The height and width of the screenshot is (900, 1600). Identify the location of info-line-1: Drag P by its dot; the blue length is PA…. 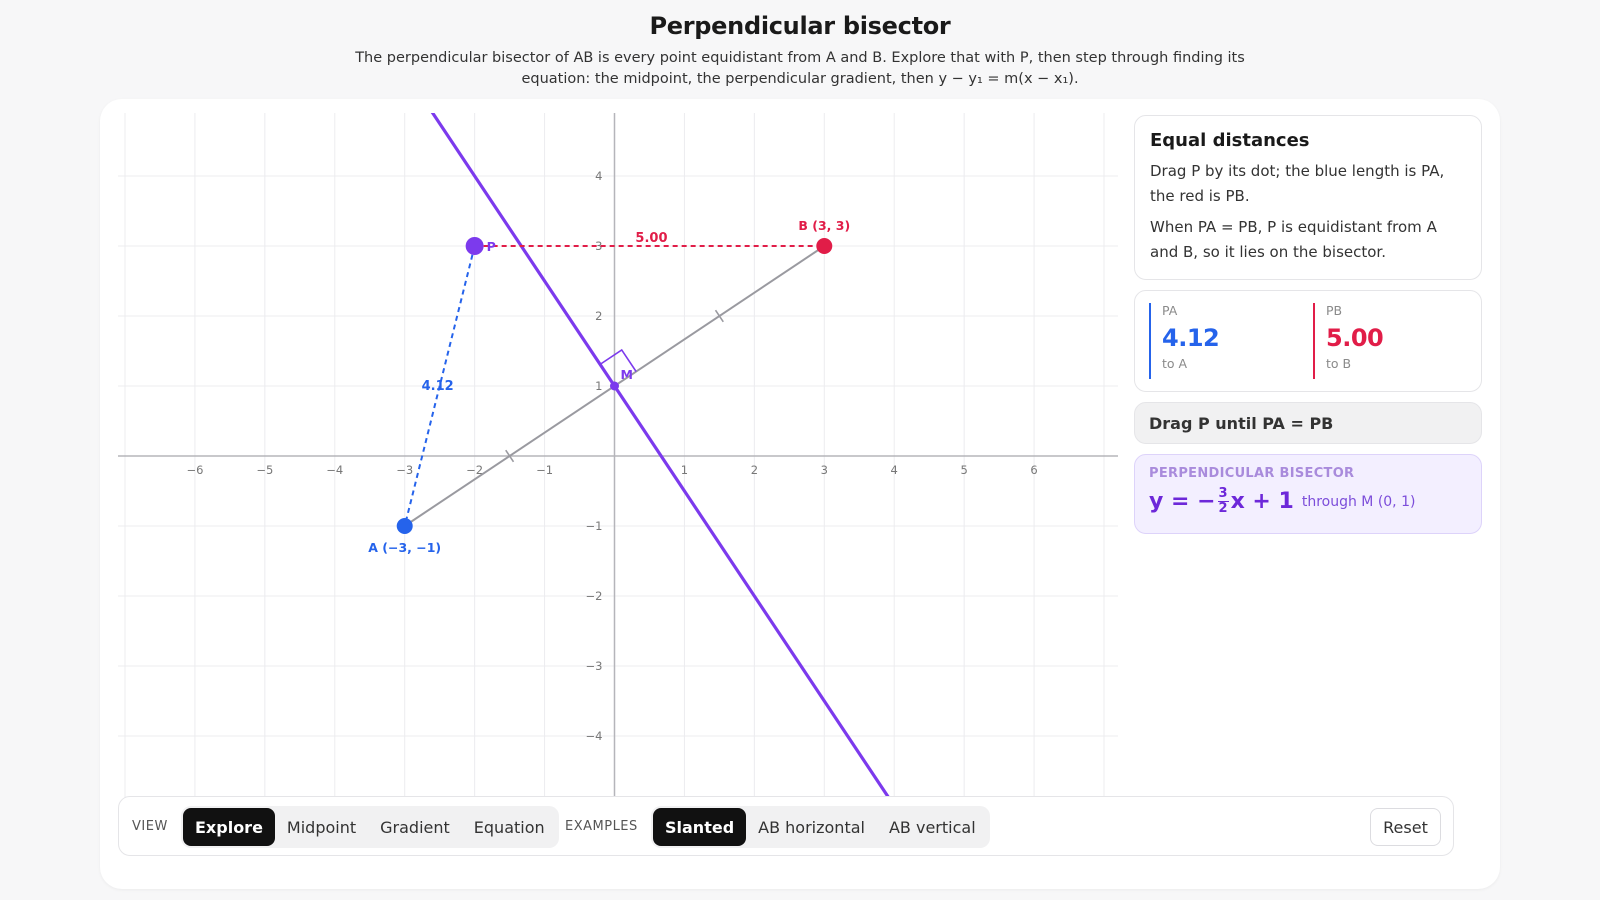
(1297, 183).